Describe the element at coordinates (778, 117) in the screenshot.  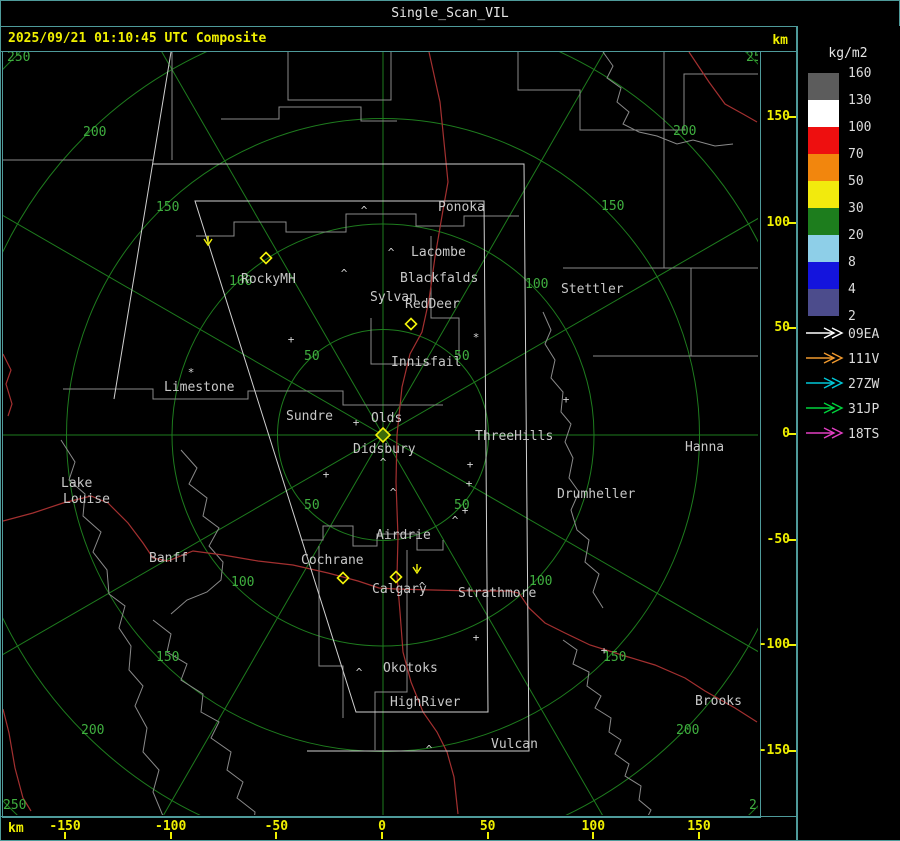
I see `right-axis-tick-label: 150` at that location.